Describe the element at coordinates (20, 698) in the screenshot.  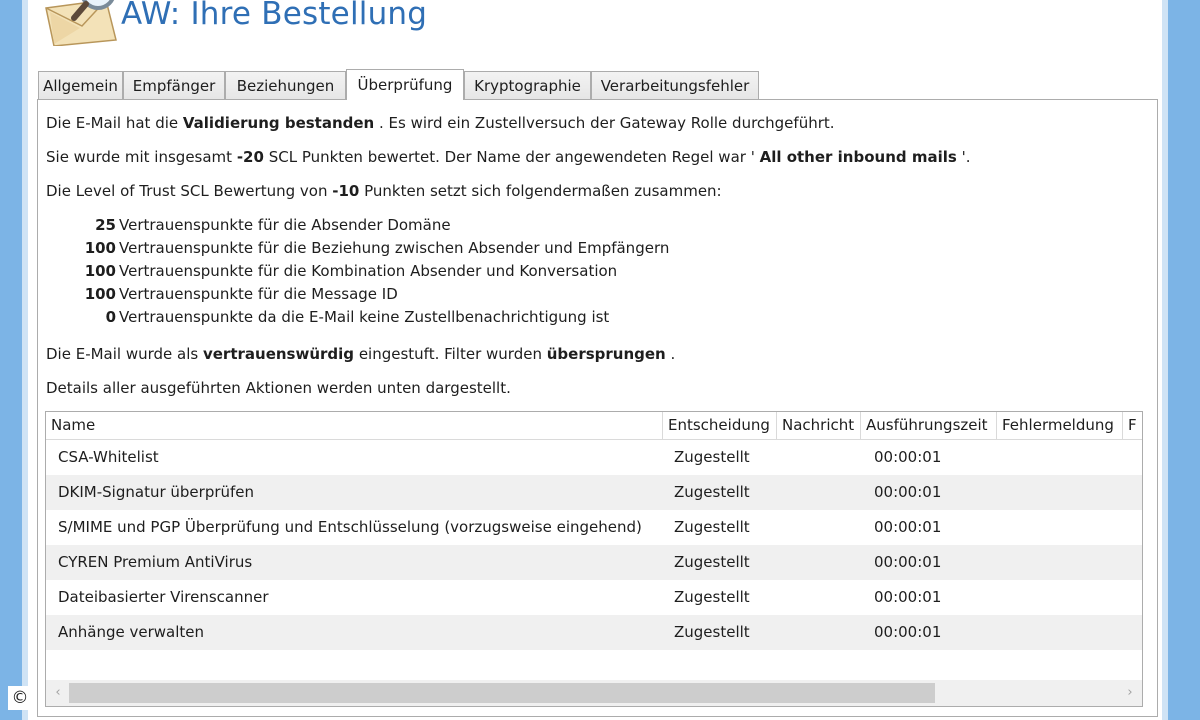
I see `copyright-watermark: ©` at that location.